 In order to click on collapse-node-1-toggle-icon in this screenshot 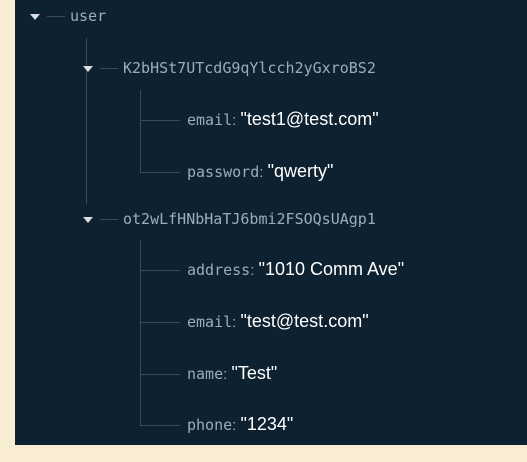, I will do `click(88, 69)`.